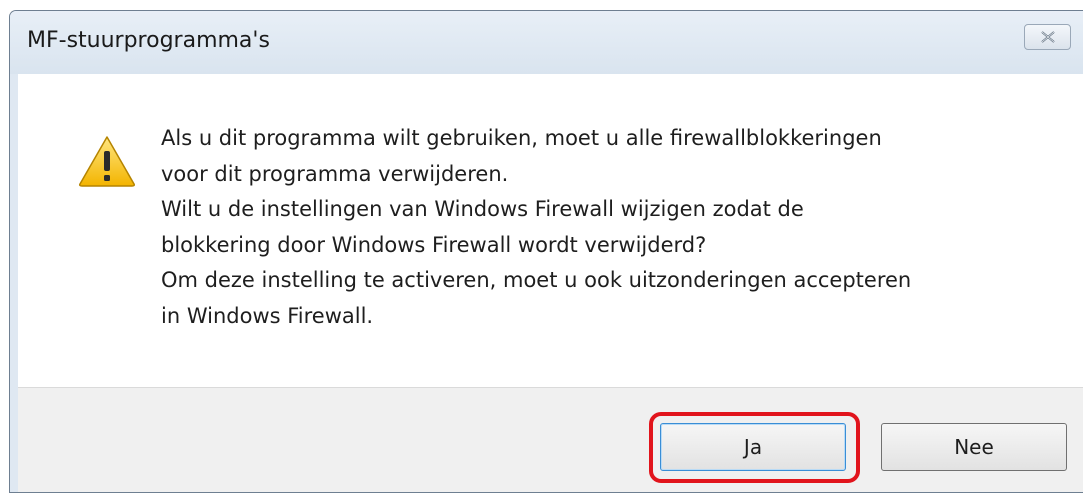 This screenshot has width=1085, height=495. I want to click on no-button: Nee, so click(974, 447).